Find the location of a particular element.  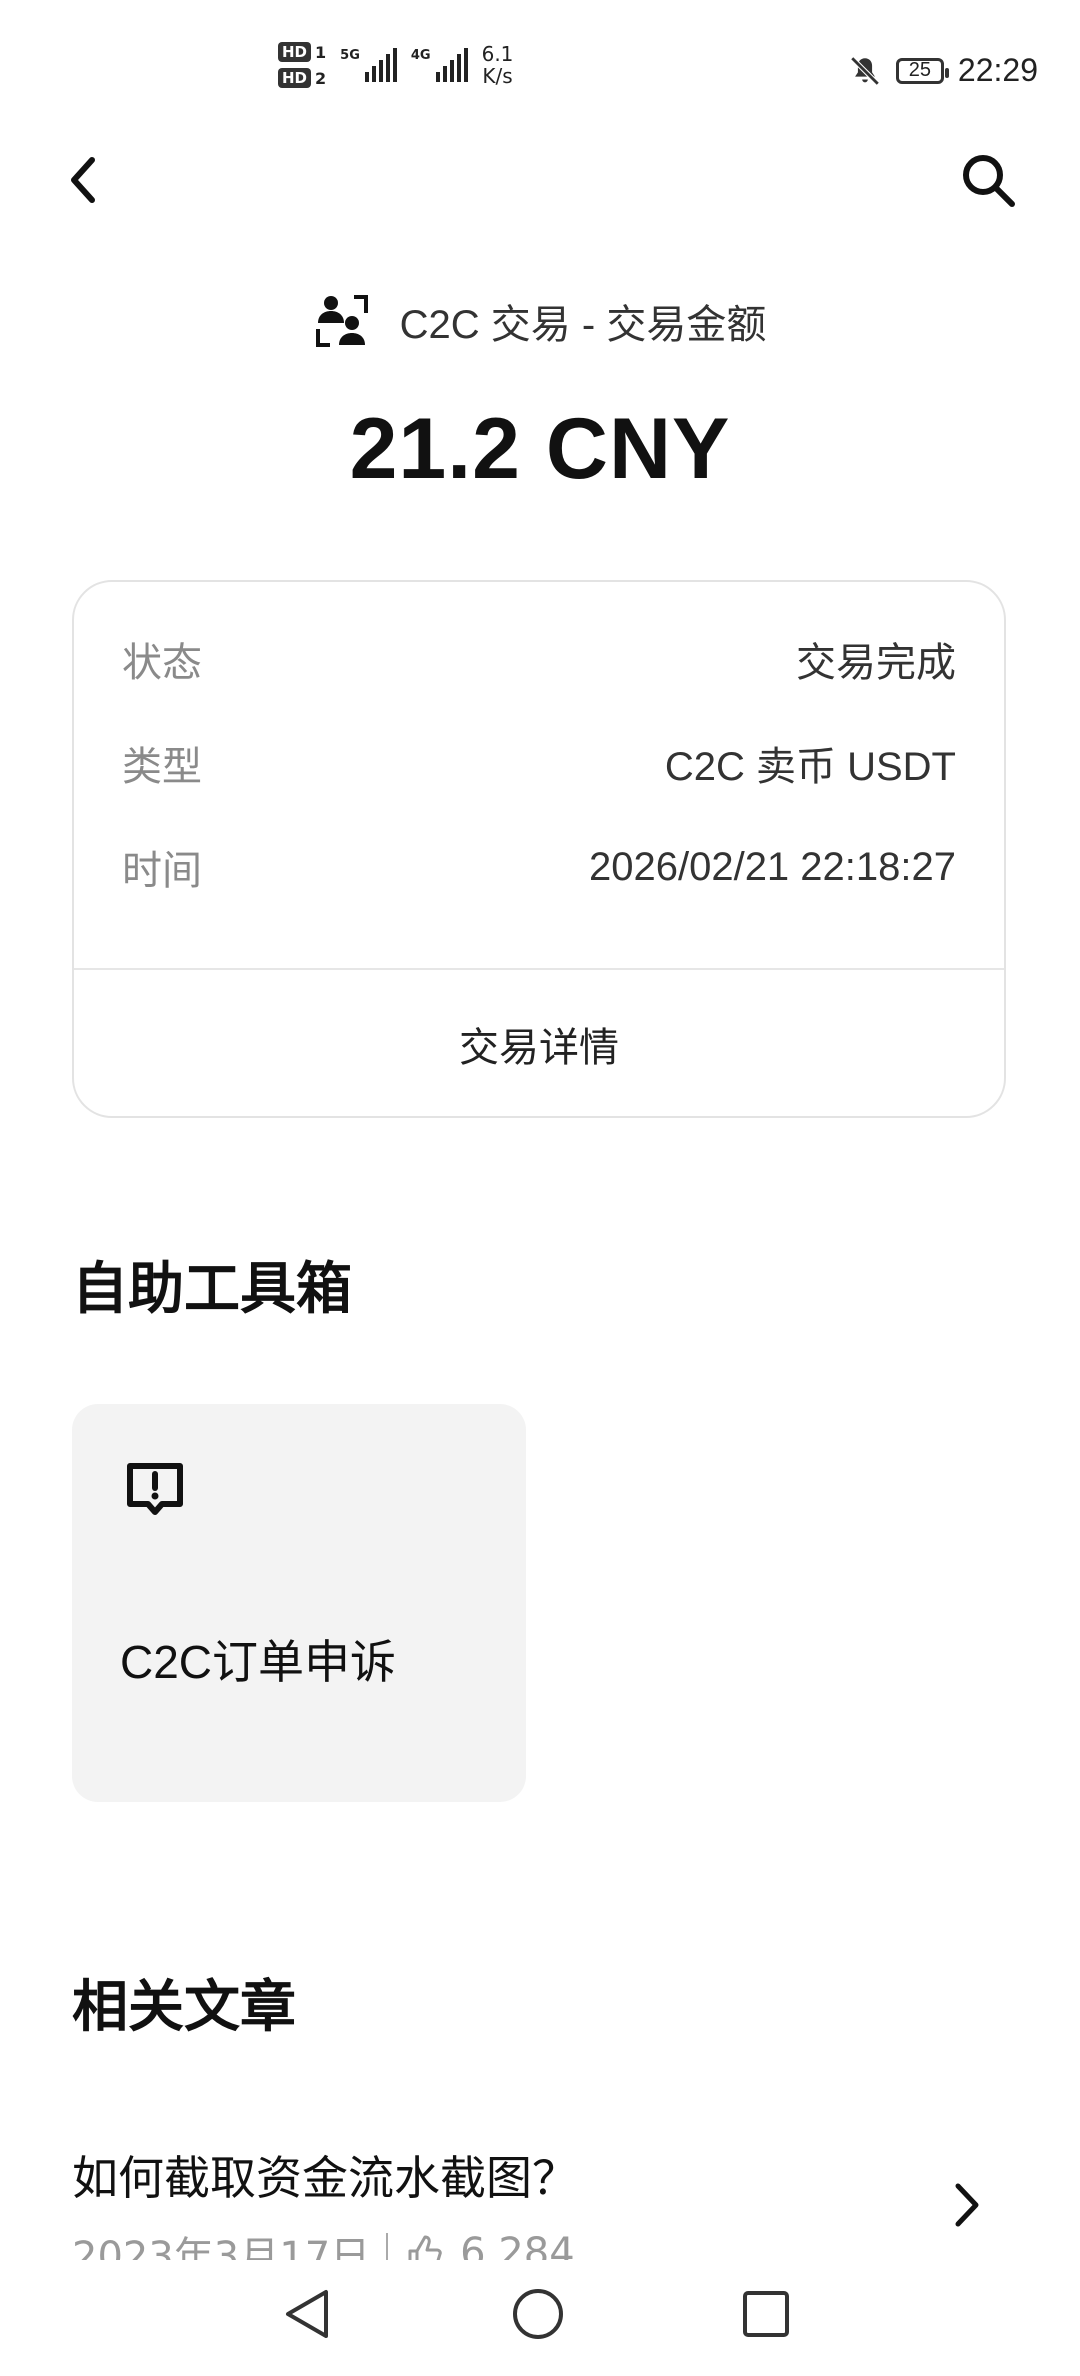

transaction-header: C2C 交易 - 交易金额 is located at coordinates (540, 321).